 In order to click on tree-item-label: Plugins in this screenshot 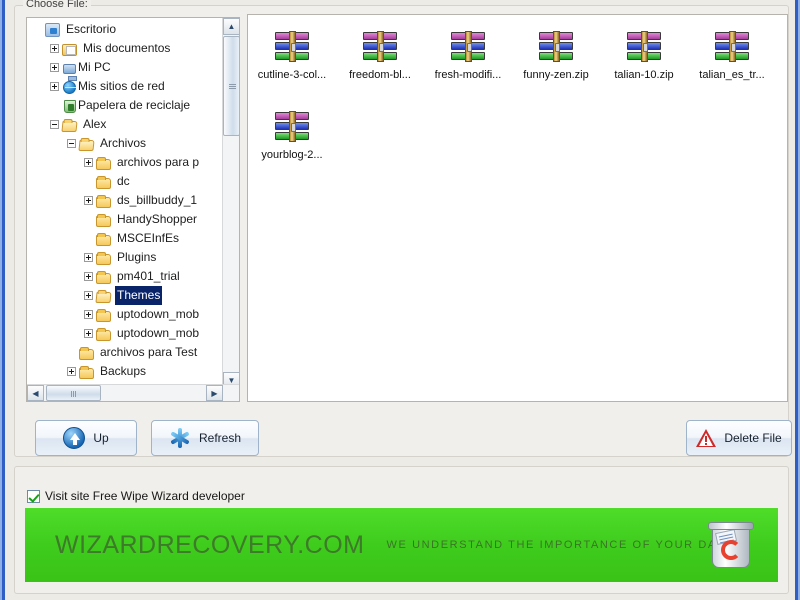, I will do `click(137, 257)`.